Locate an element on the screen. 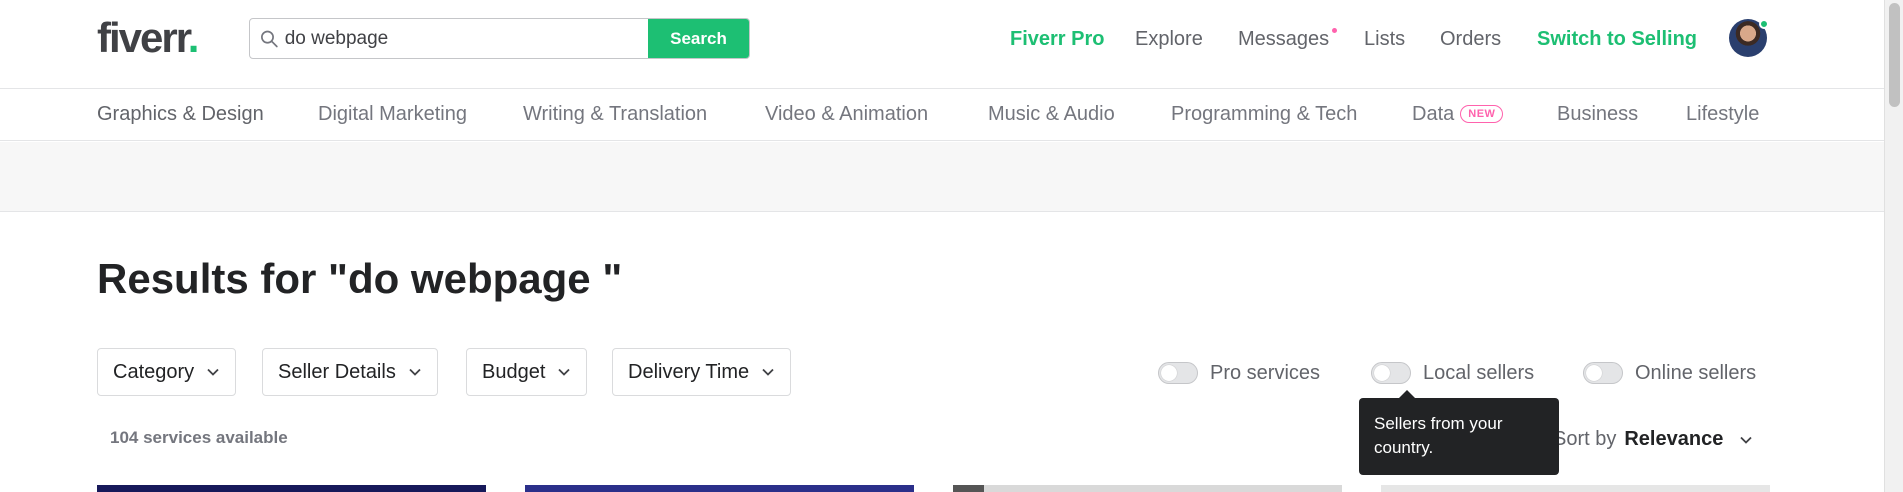 The image size is (1903, 492). scrollbar-thumb is located at coordinates (1894, 55).